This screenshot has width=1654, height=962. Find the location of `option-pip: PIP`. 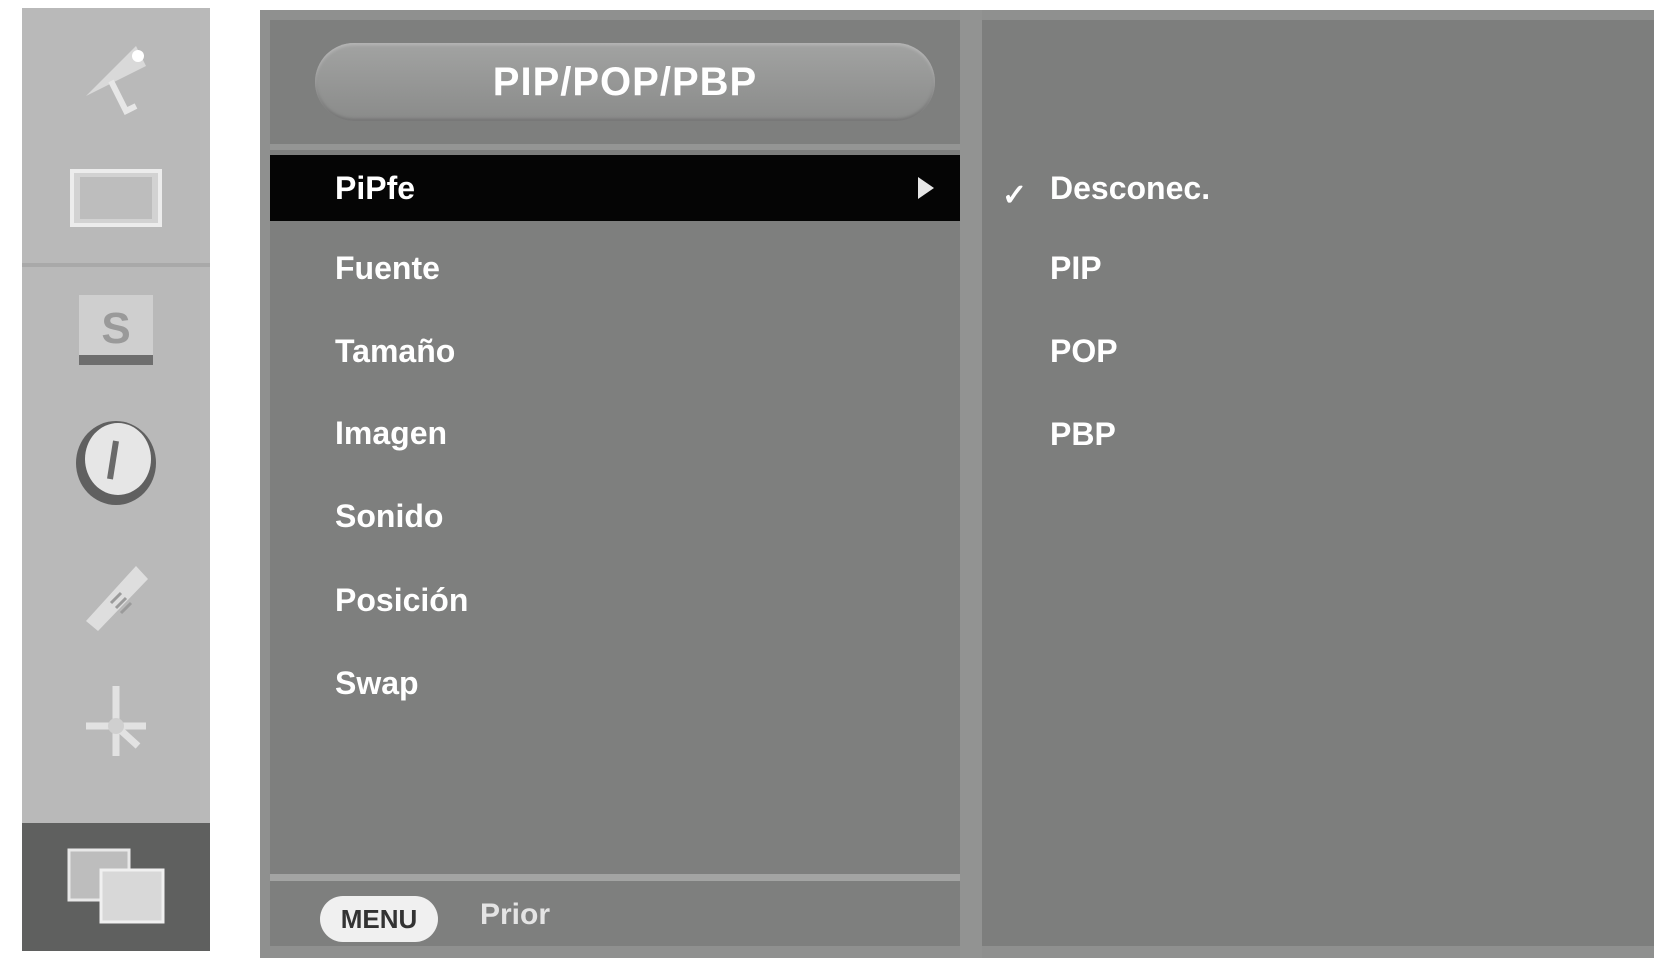

option-pip: PIP is located at coordinates (1076, 268).